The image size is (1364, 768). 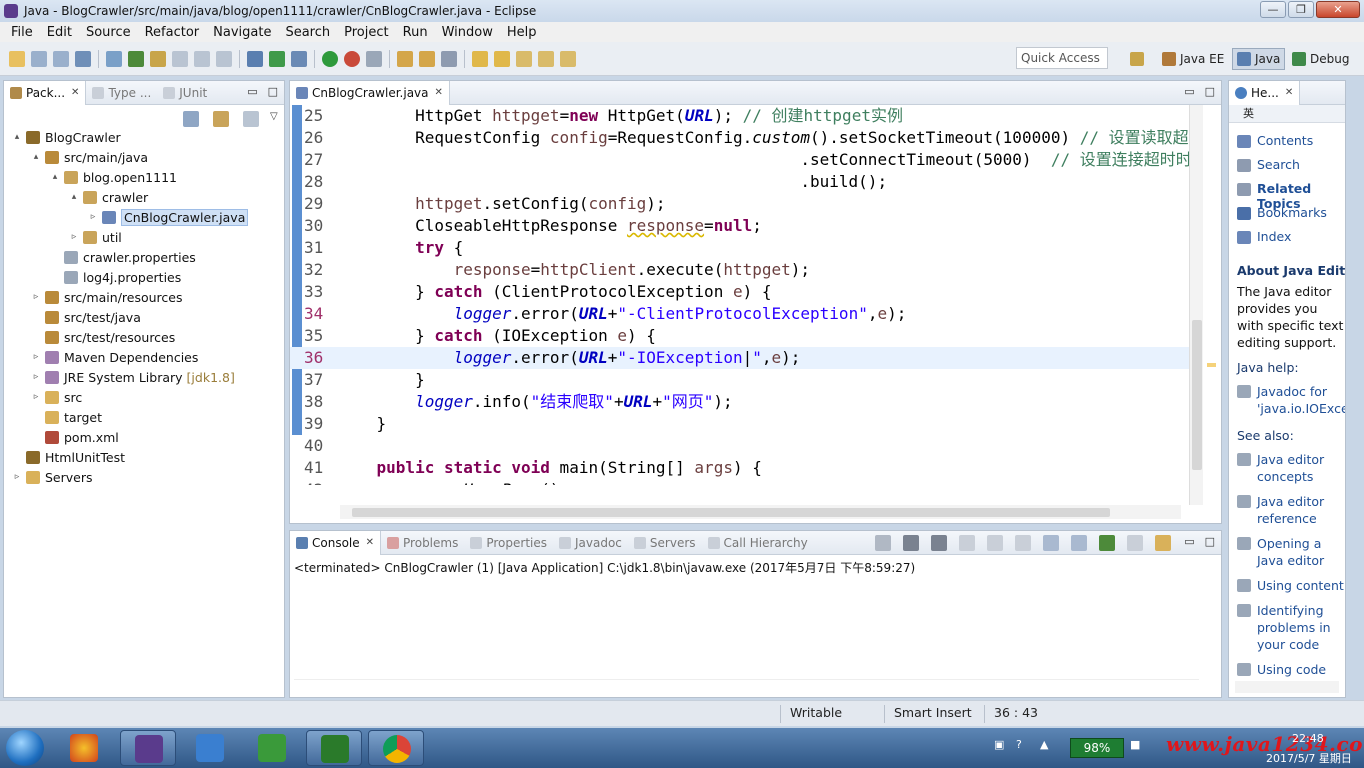 I want to click on tree-node: src/test/resources, so click(x=103, y=337).